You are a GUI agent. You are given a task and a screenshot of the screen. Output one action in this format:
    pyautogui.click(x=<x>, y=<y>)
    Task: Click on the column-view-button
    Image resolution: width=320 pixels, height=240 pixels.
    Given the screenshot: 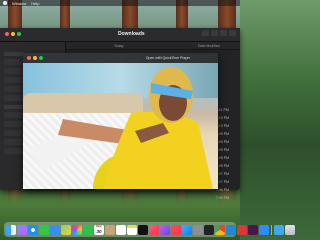 What is the action you would take?
    pyautogui.click(x=223, y=33)
    